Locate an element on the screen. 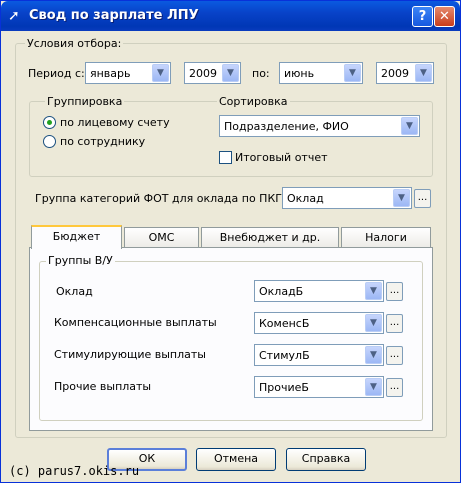 This screenshot has height=483, width=461. help-button: Справка is located at coordinates (326, 459).